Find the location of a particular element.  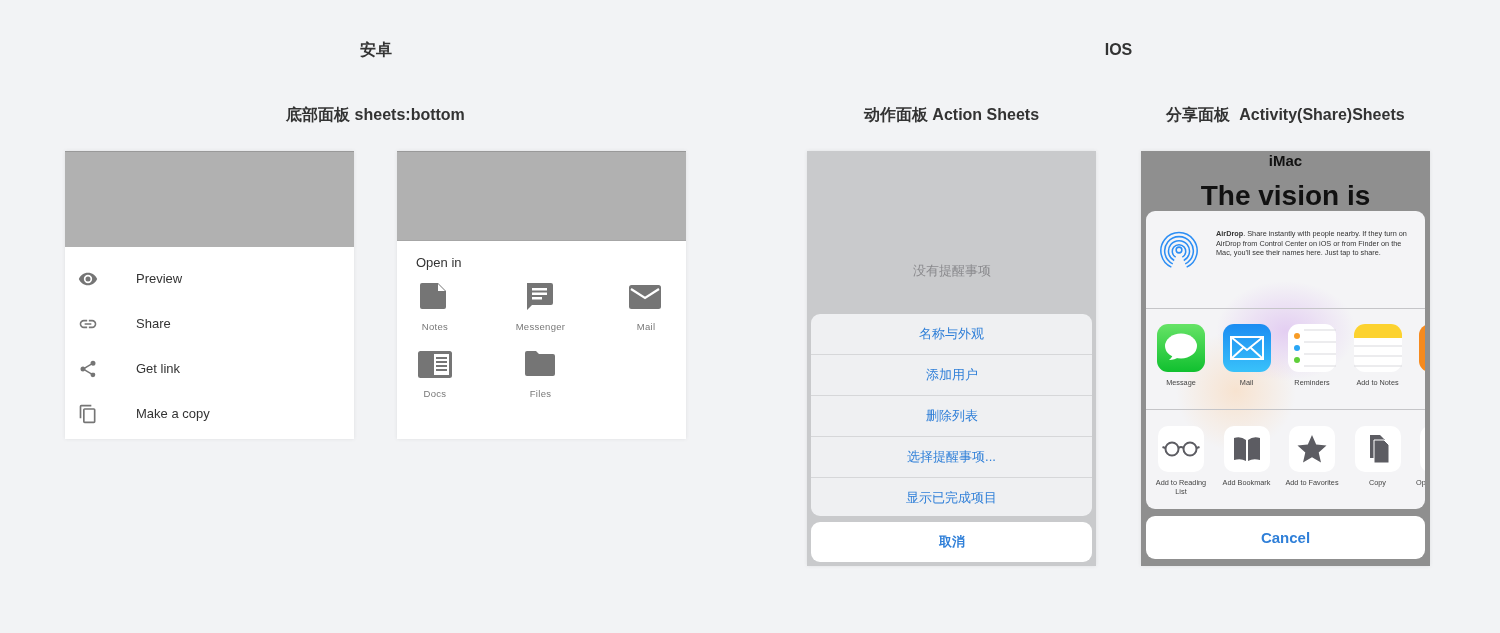

airdrop-icon is located at coordinates (1179, 250).